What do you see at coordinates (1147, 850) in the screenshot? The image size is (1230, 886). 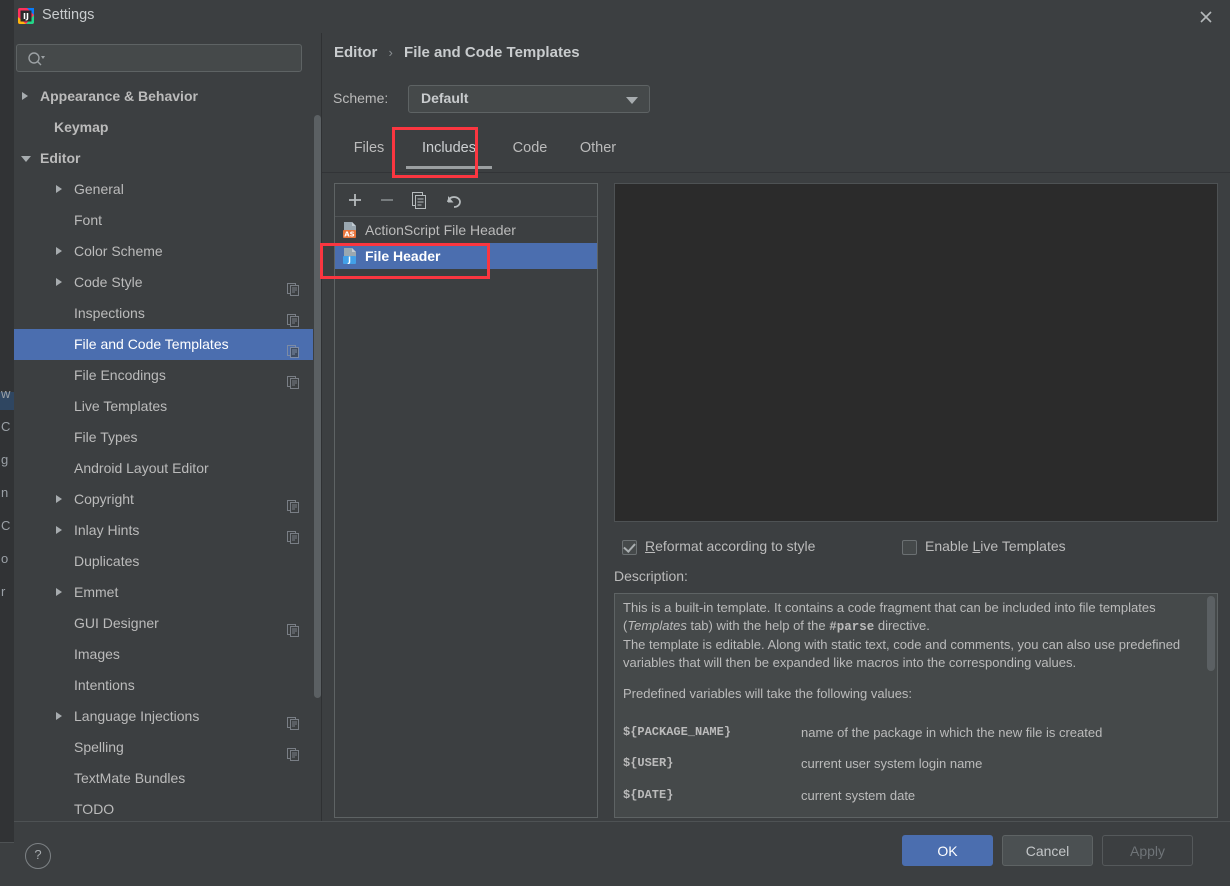 I see `apply-button: Apply` at bounding box center [1147, 850].